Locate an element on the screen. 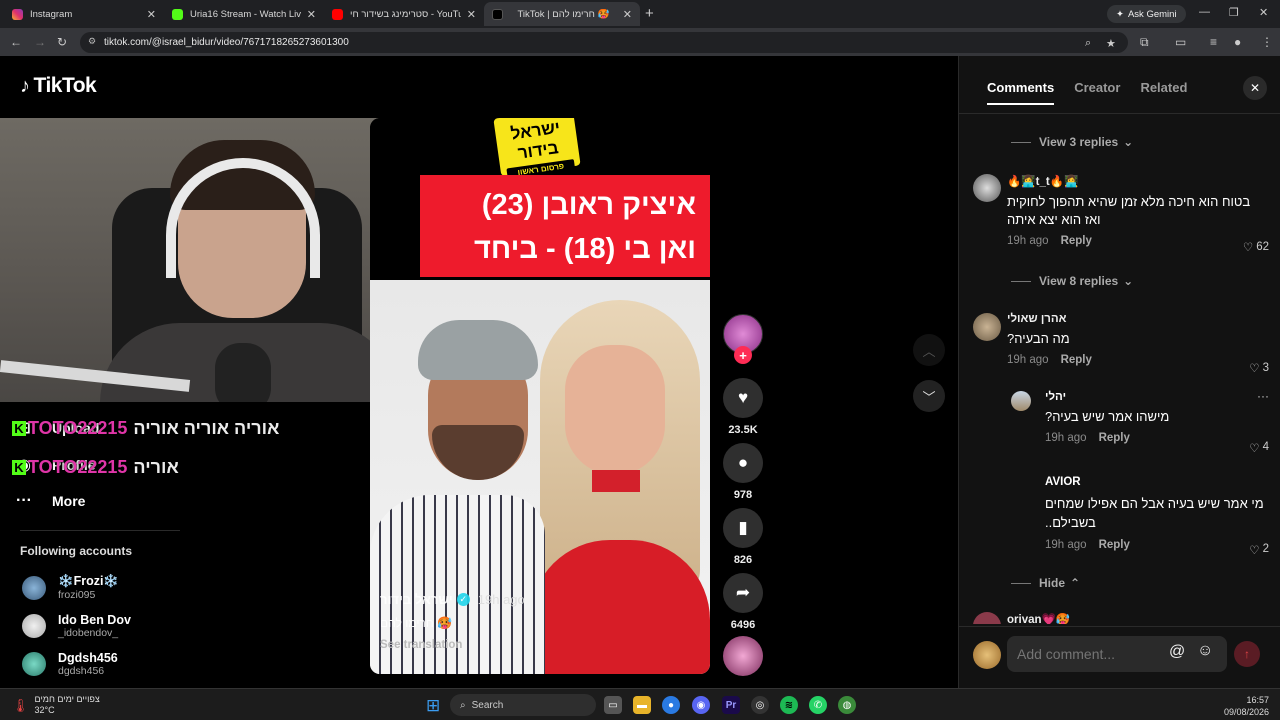 The width and height of the screenshot is (1280, 720). panel-divider is located at coordinates (1119, 113).